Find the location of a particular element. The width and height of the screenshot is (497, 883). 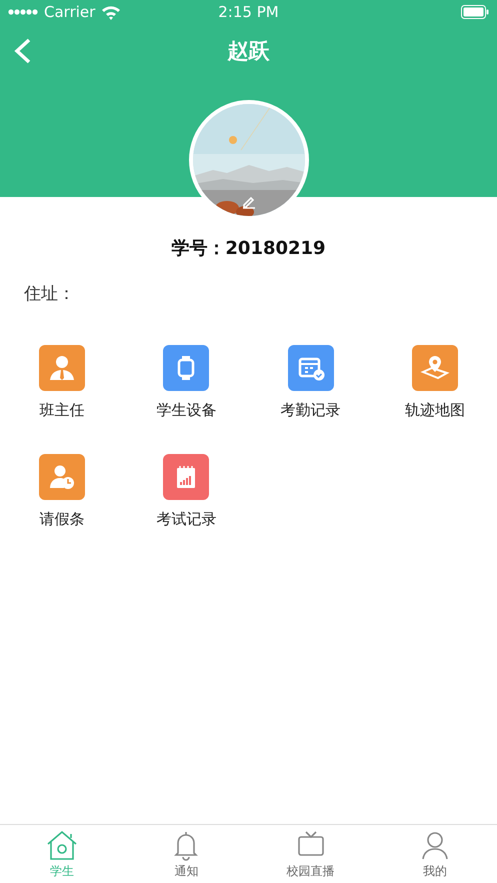

feature-label: 考试记录 is located at coordinates (186, 519).